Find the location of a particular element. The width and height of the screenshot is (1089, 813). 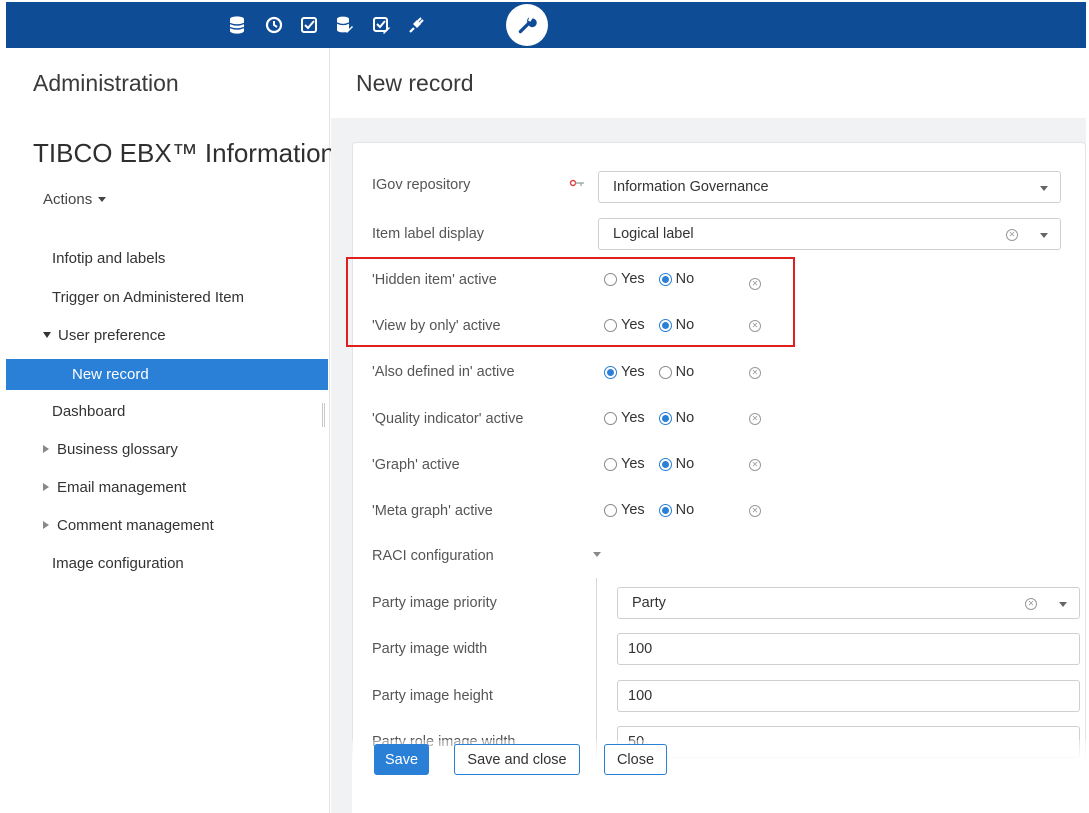

sidebar-item-trigger: Trigger on Administered Item is located at coordinates (167, 297).